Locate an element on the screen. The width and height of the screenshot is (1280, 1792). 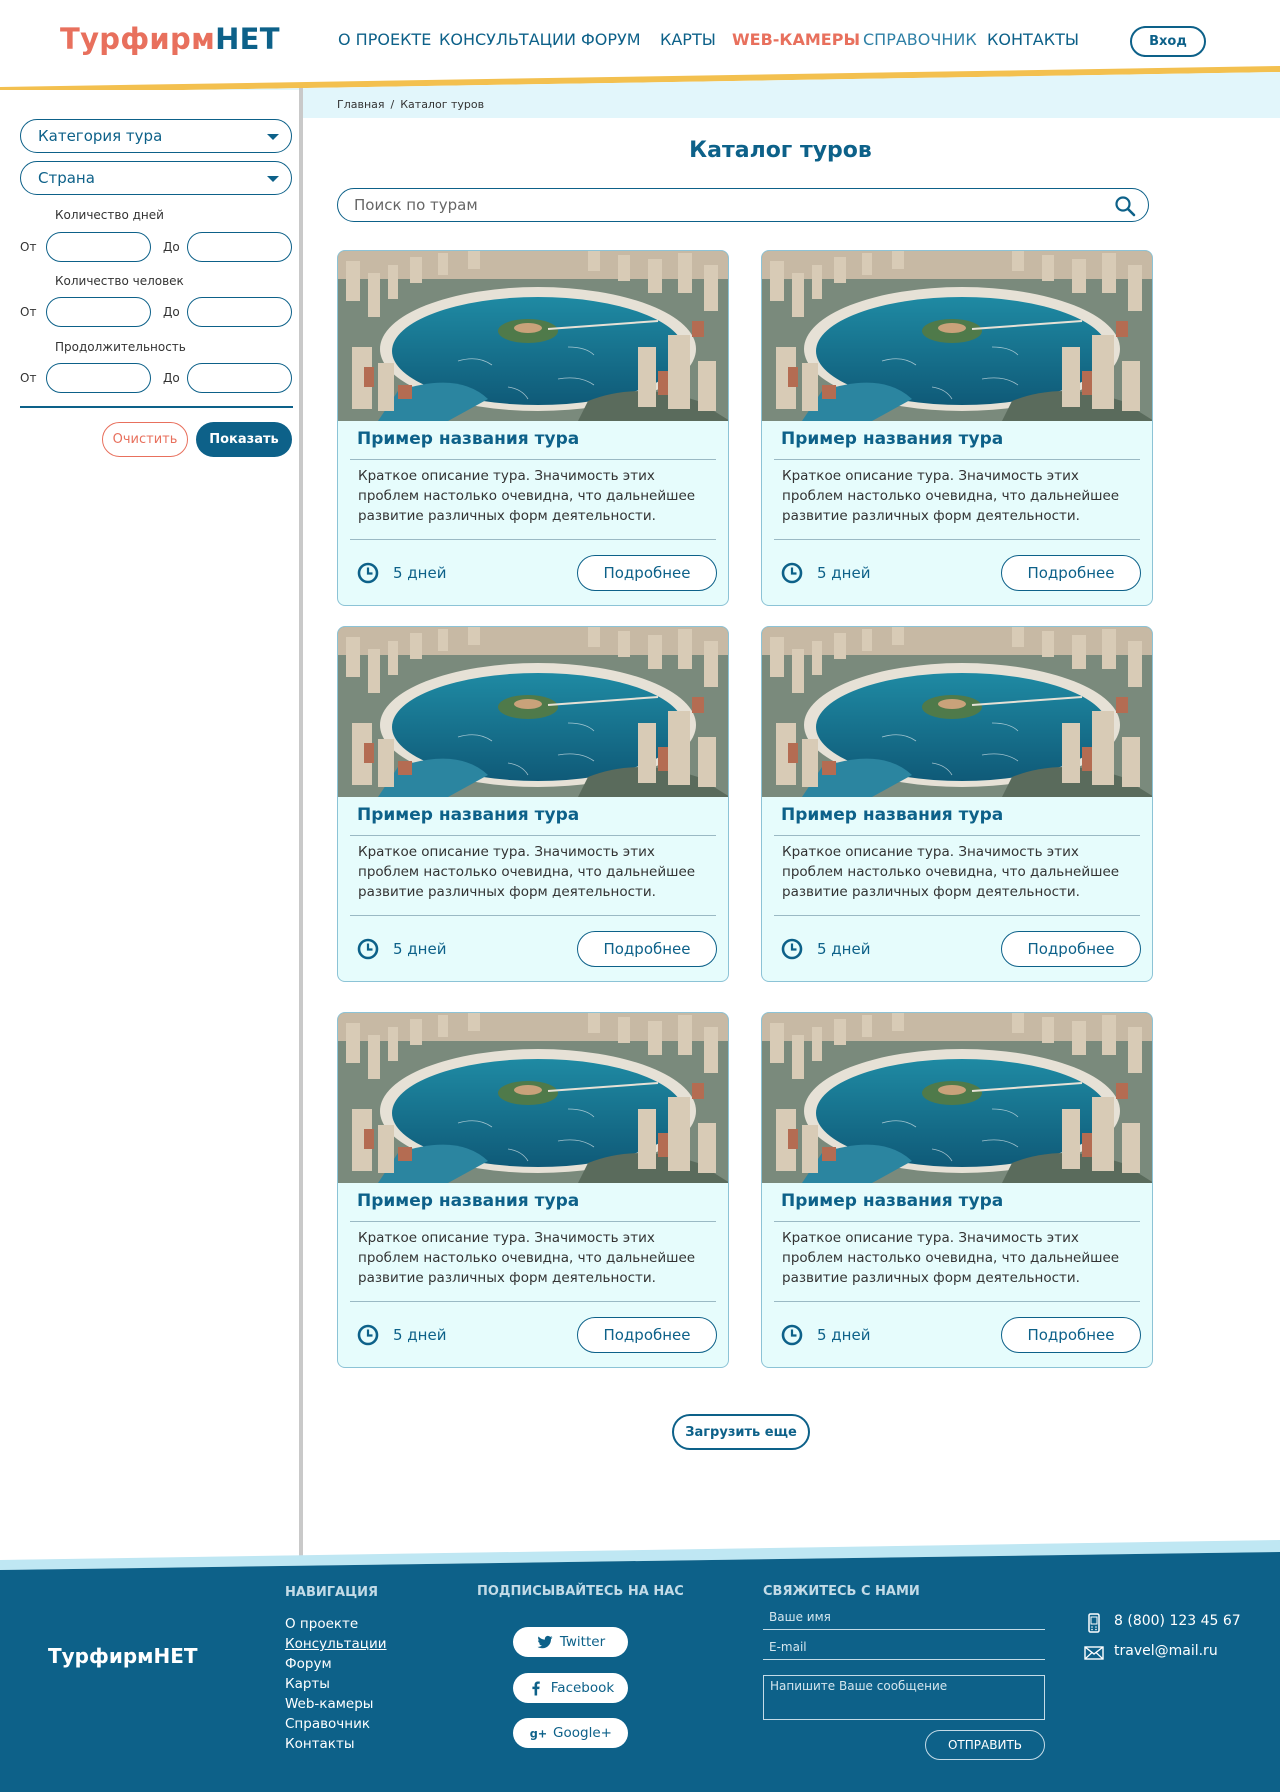
clear-filters-button: Очистить is located at coordinates (145, 439).